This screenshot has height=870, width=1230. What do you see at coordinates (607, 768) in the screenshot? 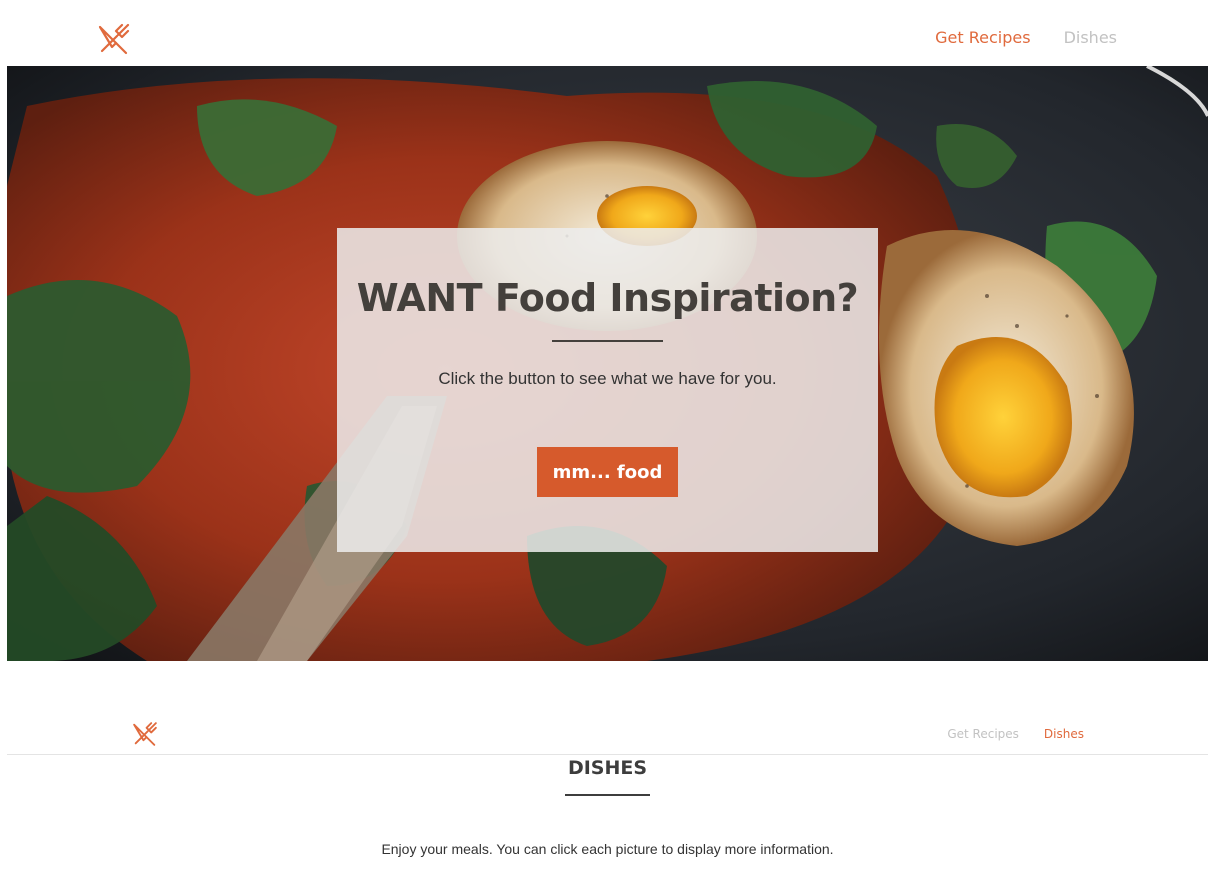
I see `dishes-title: DISHES` at bounding box center [607, 768].